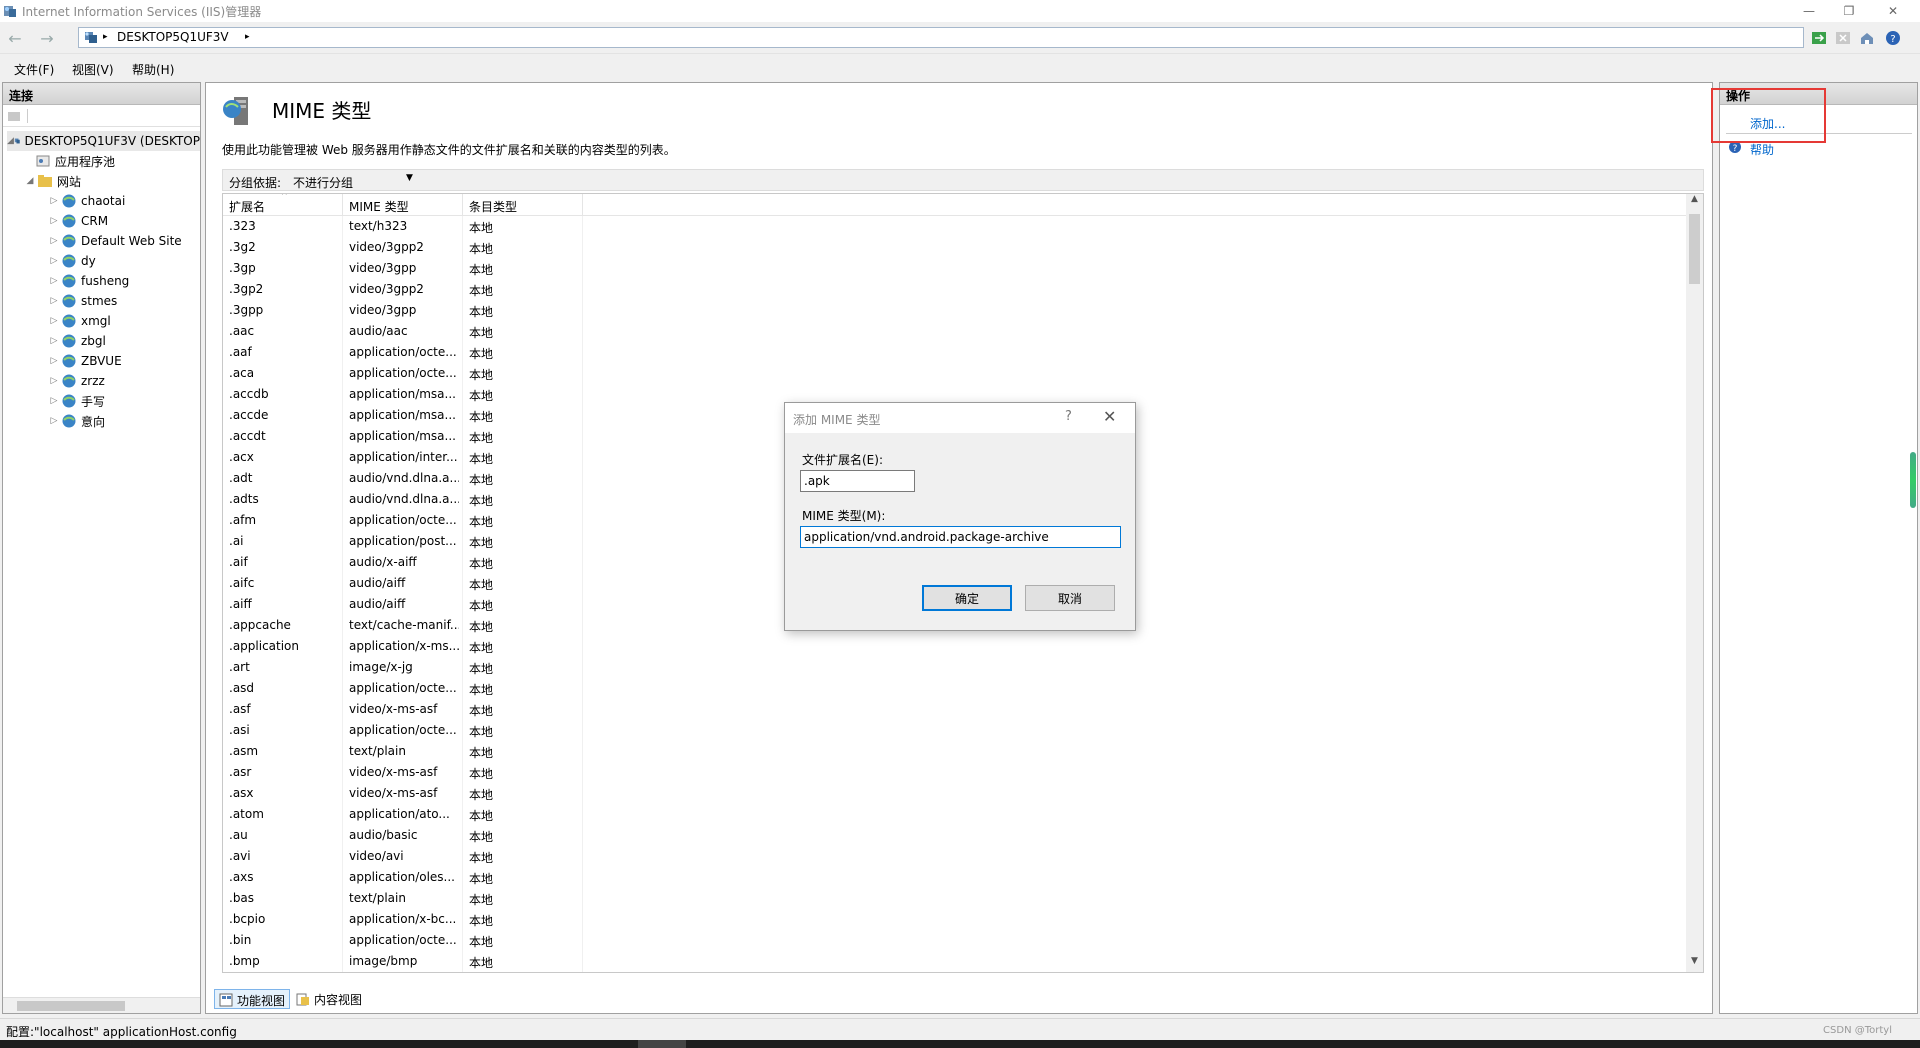 The width and height of the screenshot is (1920, 1048). I want to click on tree-node-site: ▷ xmgl, so click(79, 321).